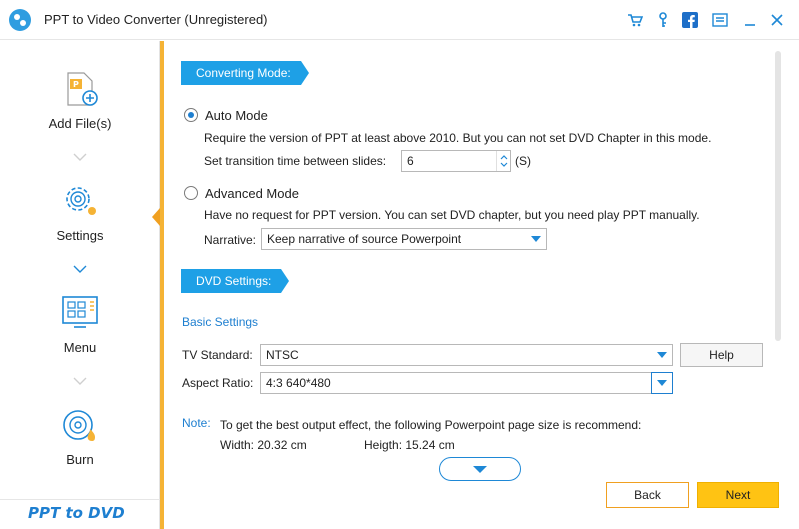 This screenshot has height=529, width=799. Describe the element at coordinates (263, 445) in the screenshot. I see `recommended-width: Width: 20.32 cm` at that location.